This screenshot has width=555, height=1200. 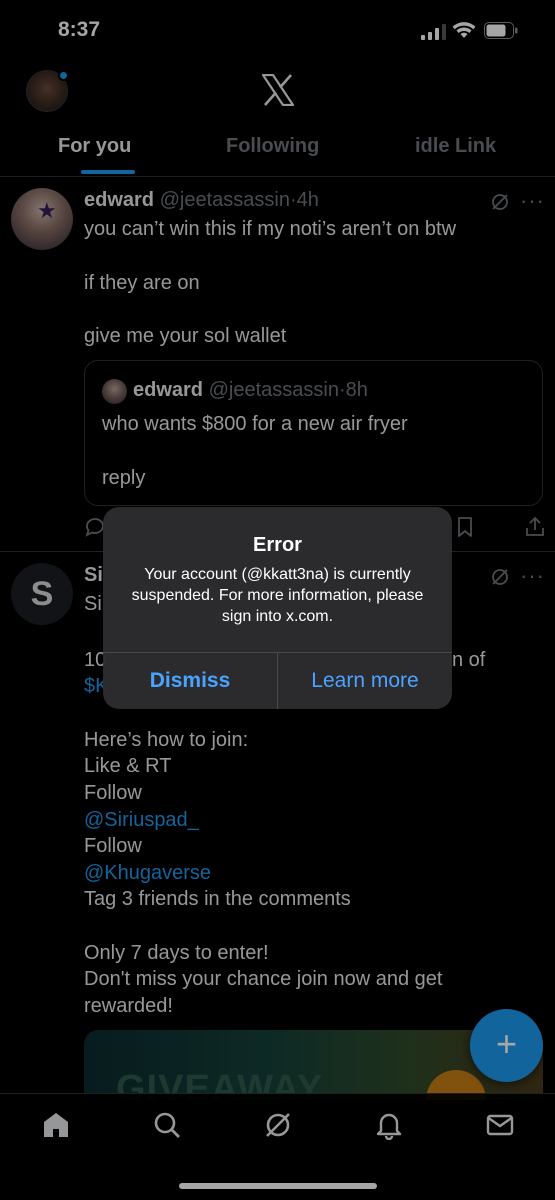 What do you see at coordinates (365, 681) in the screenshot?
I see `learn-more-button: Learn more` at bounding box center [365, 681].